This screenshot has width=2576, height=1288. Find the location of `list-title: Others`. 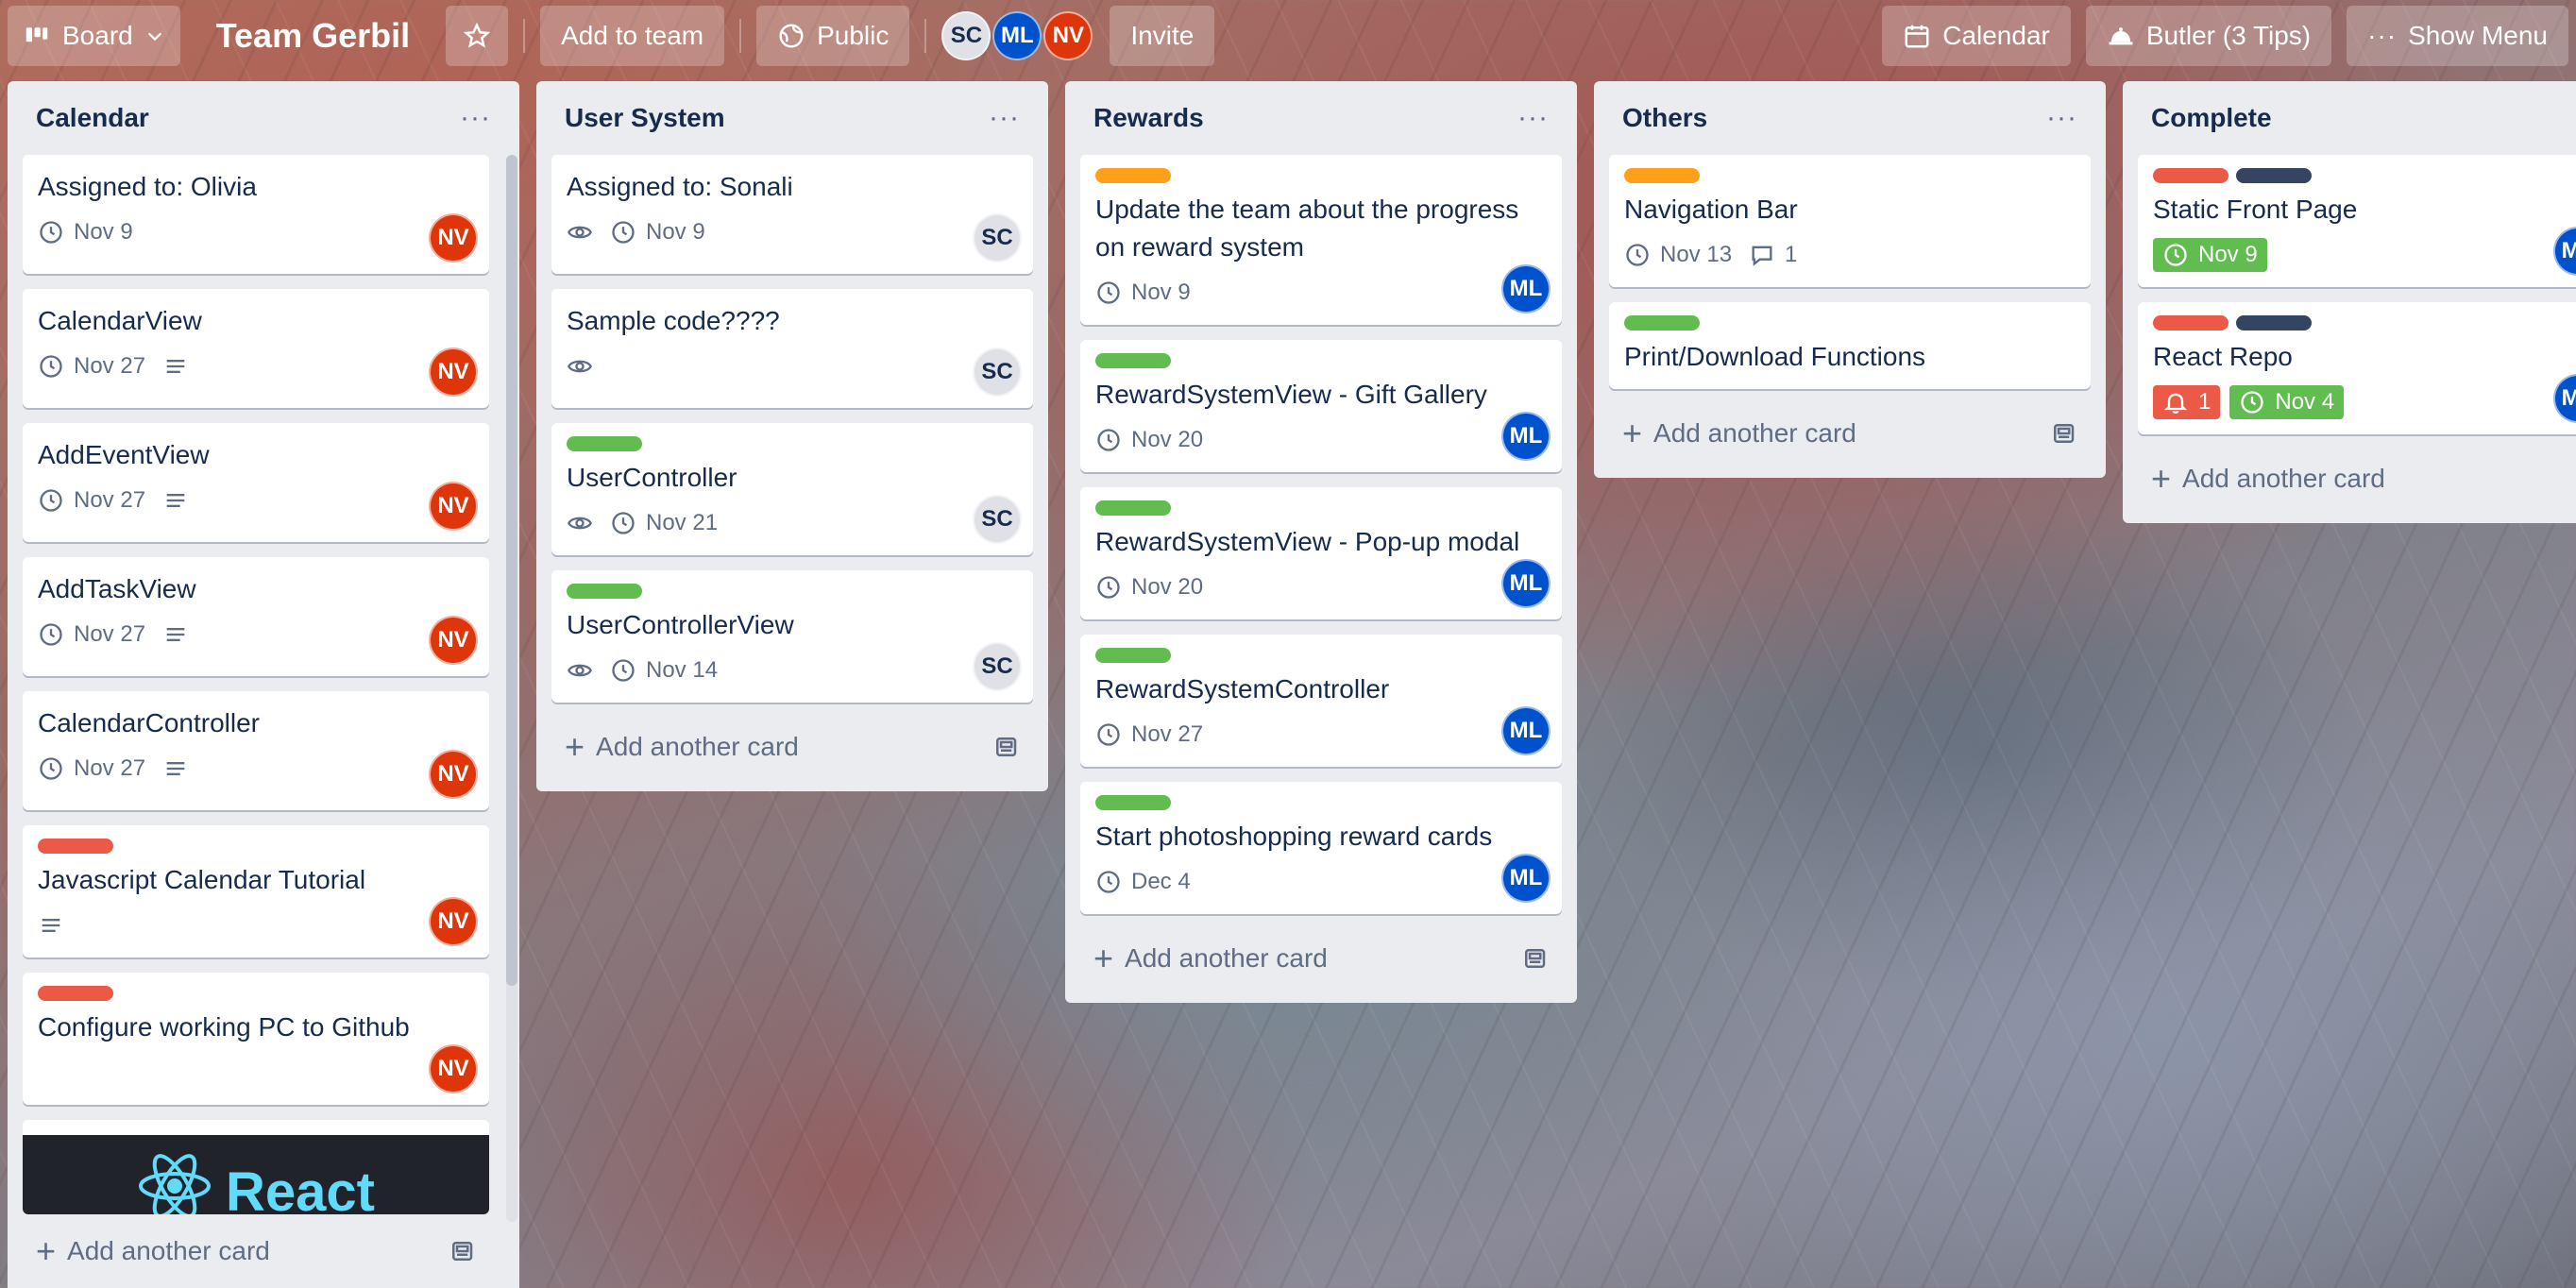

list-title: Others is located at coordinates (1664, 118).